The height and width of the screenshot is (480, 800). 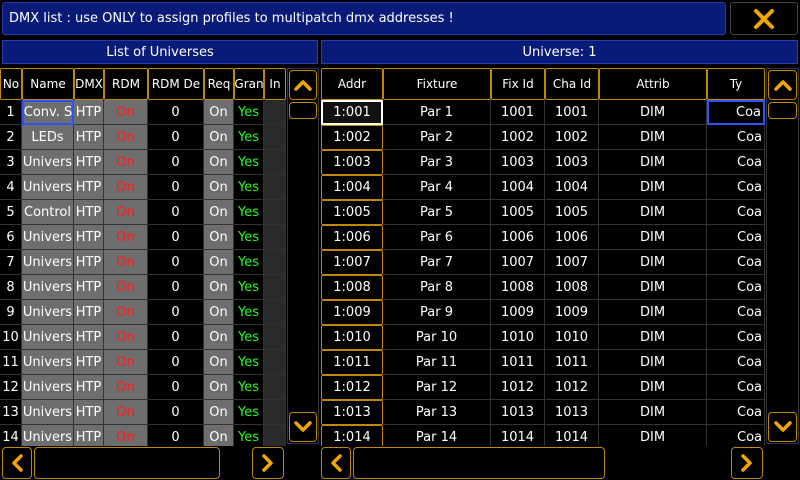 I want to click on cell-fixture: Par 2, so click(x=437, y=137).